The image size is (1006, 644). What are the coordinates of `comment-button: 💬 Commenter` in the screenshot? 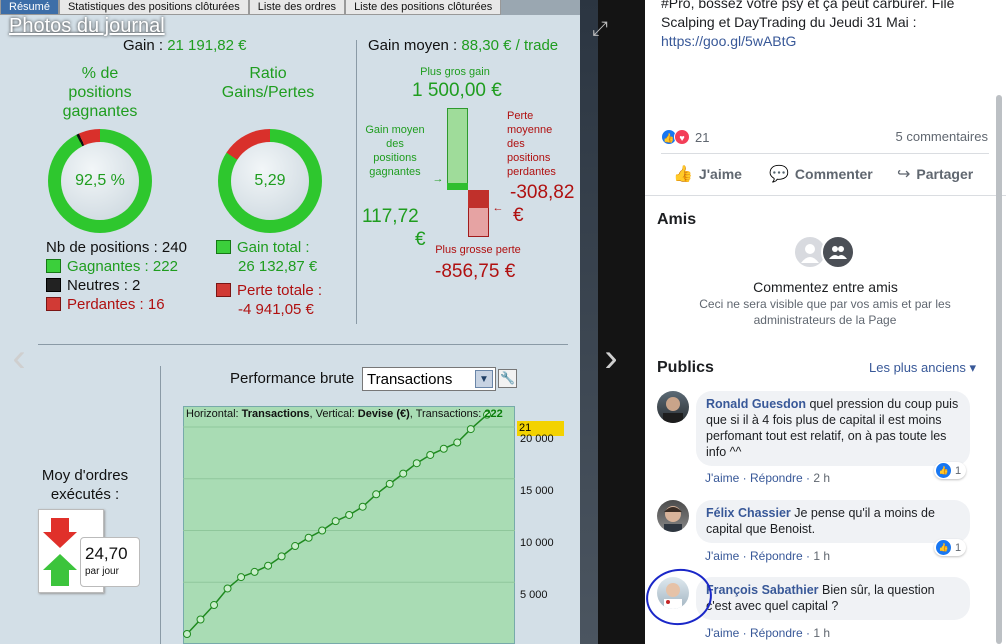 It's located at (821, 174).